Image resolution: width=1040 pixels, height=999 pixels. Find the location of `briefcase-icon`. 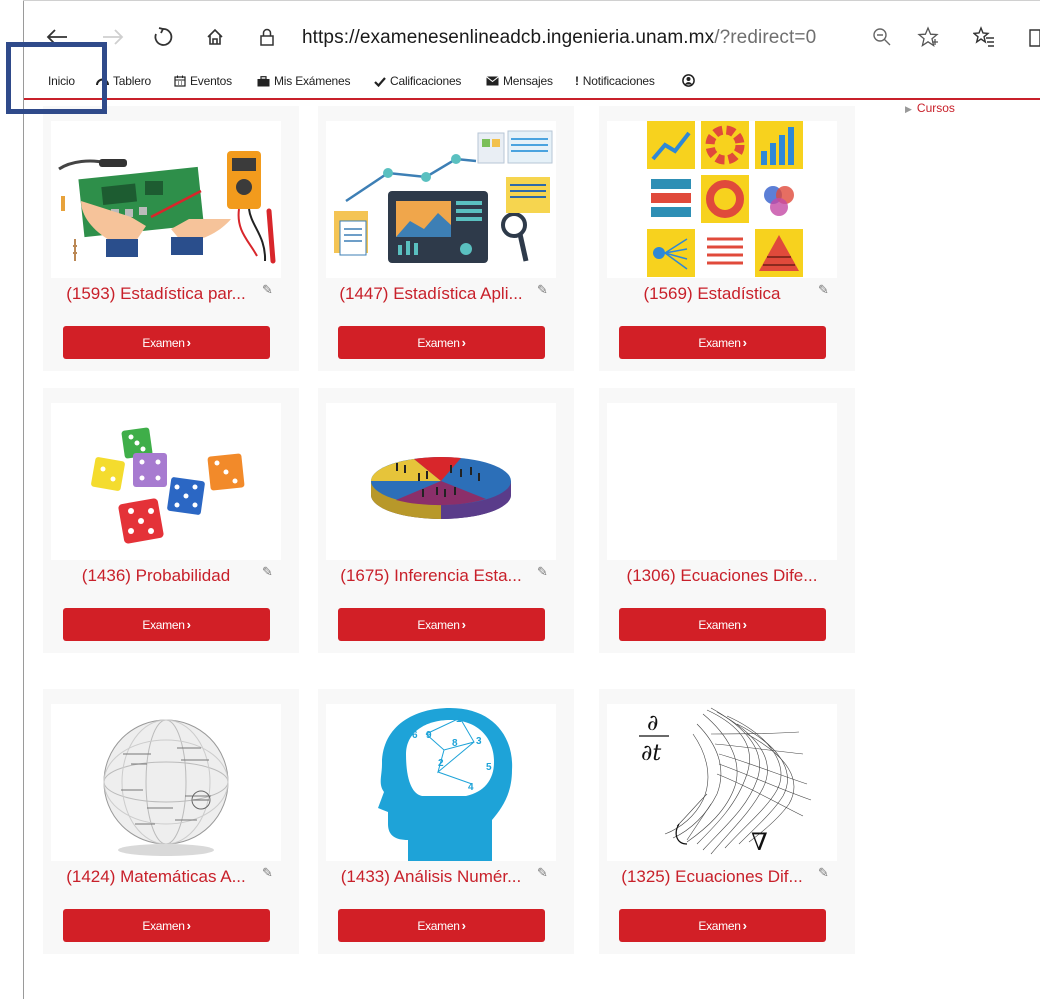

briefcase-icon is located at coordinates (263, 81).